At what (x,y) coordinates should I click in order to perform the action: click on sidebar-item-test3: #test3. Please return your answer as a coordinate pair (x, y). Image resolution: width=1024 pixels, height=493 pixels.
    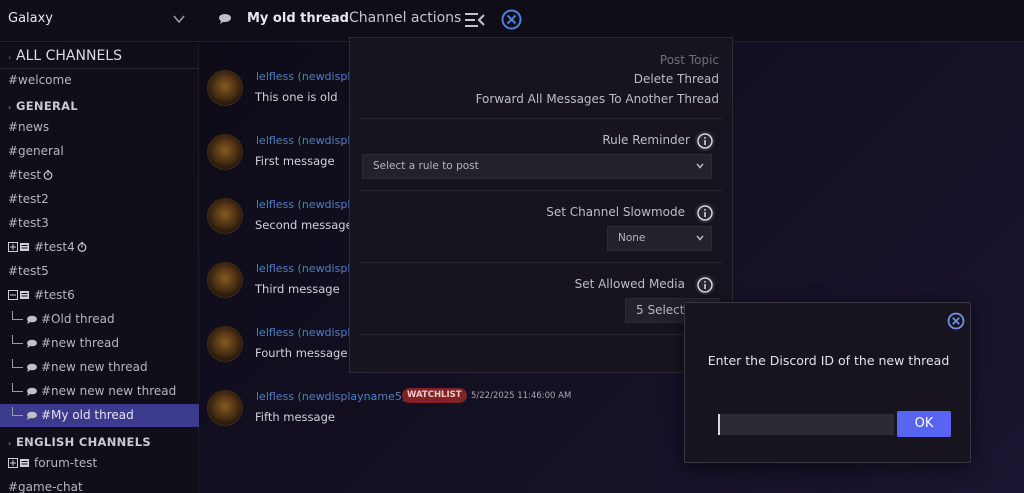
    Looking at the image, I should click on (99, 223).